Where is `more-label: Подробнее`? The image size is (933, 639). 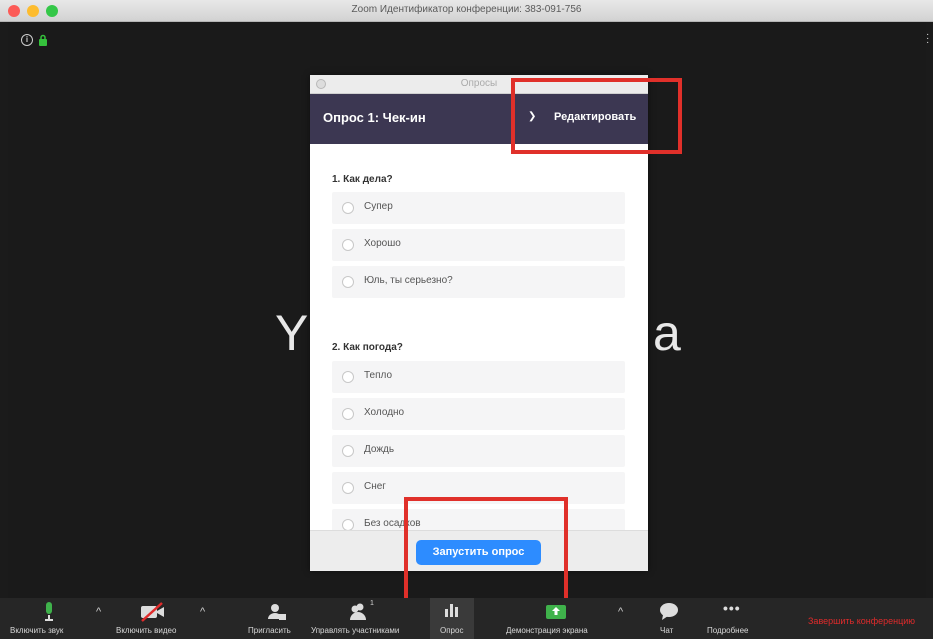 more-label: Подробнее is located at coordinates (728, 630).